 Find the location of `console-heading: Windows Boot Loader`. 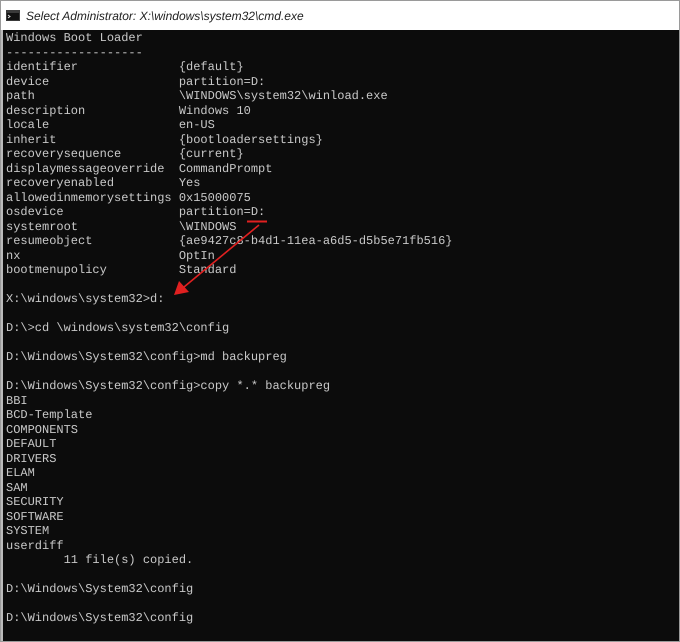

console-heading: Windows Boot Loader is located at coordinates (74, 38).